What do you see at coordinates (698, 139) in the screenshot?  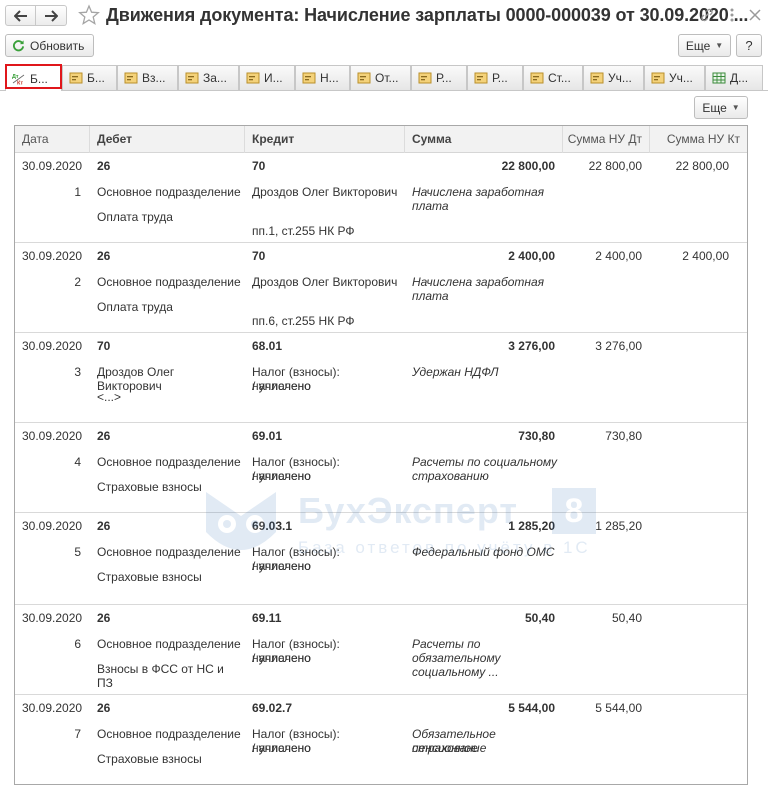 I see `column-header-sum-nu-kt: Сумма НУ Кт` at bounding box center [698, 139].